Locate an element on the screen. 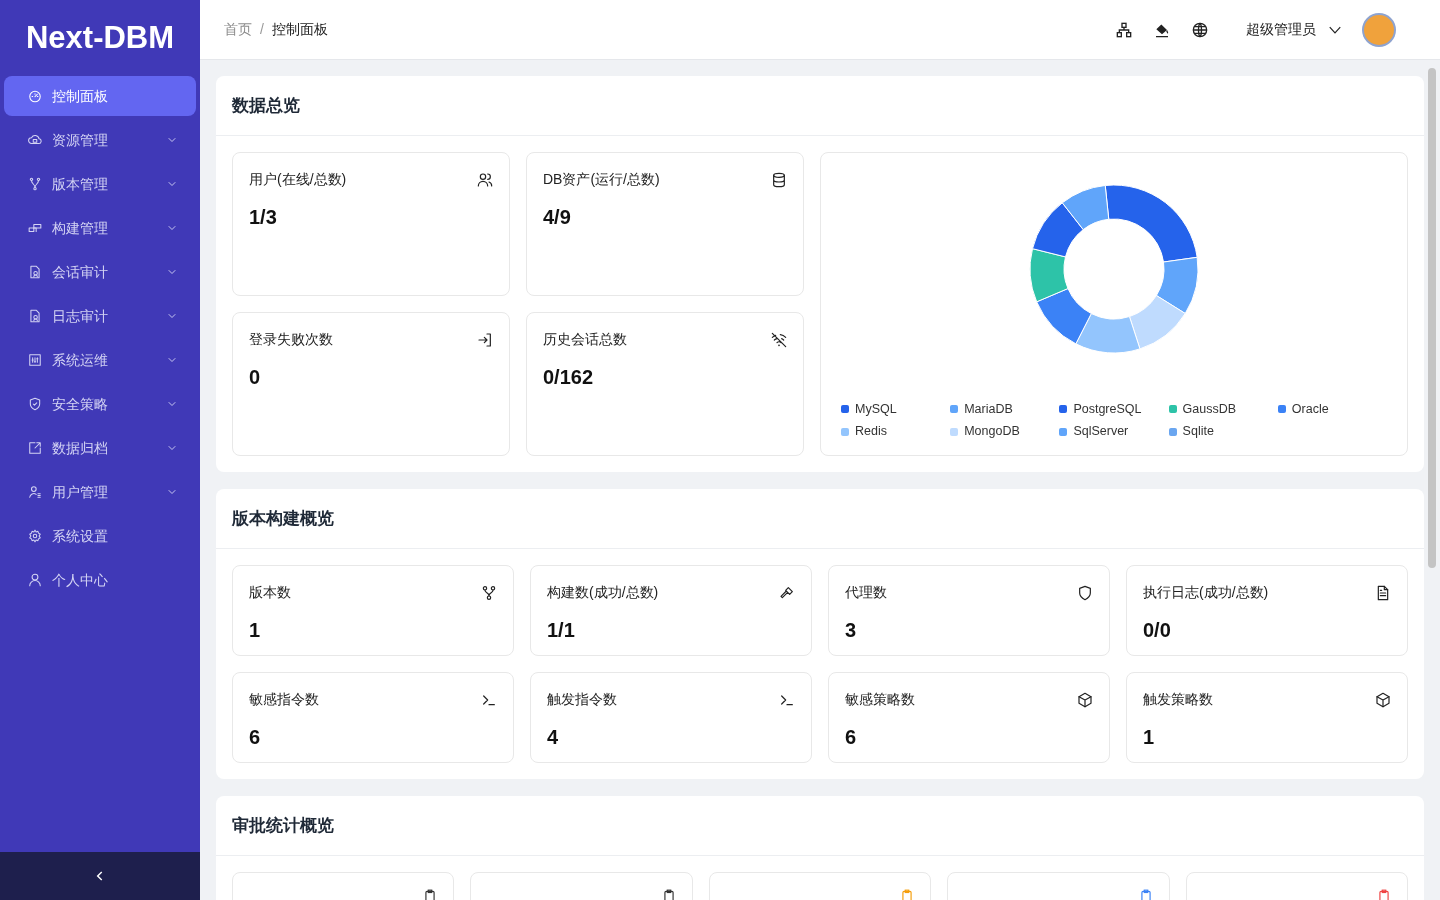  legend-item: Redis is located at coordinates (896, 431).